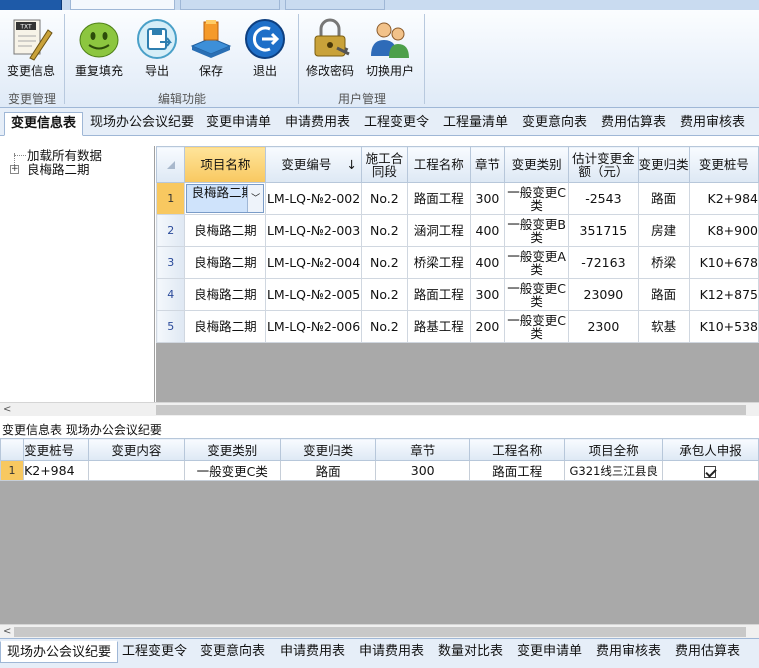  What do you see at coordinates (554, 124) in the screenshot?
I see `tab-change-intention: 变更意向表` at bounding box center [554, 124].